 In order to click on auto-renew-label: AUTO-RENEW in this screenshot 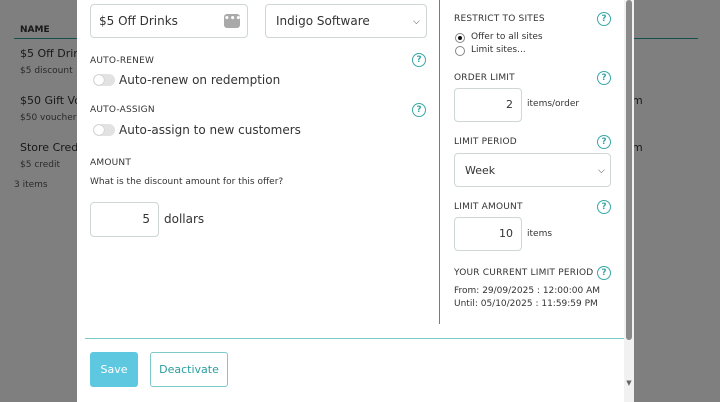, I will do `click(122, 61)`.